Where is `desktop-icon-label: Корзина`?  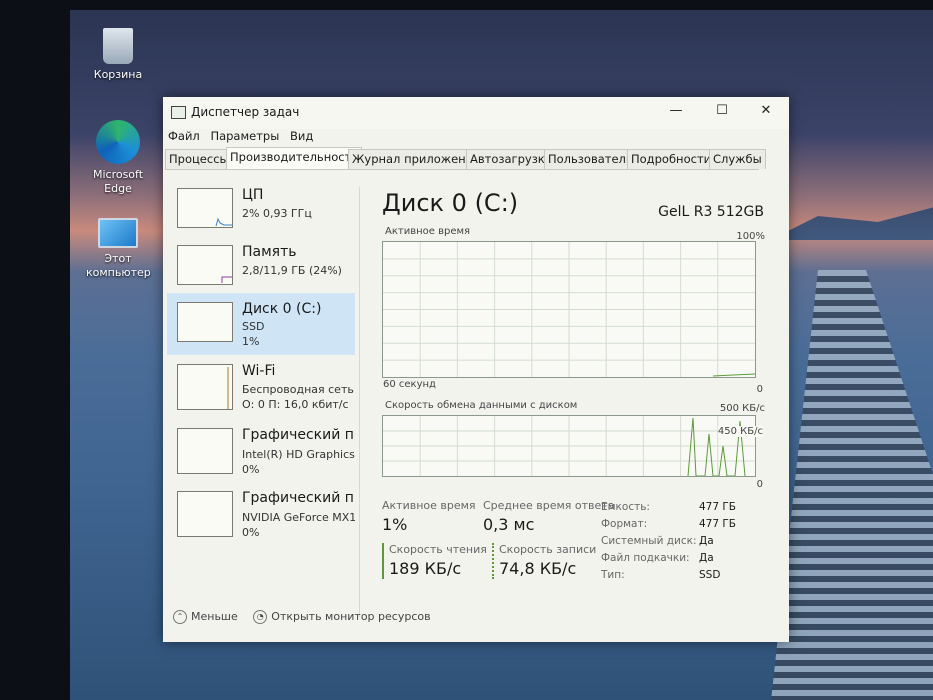 desktop-icon-label: Корзина is located at coordinates (118, 74).